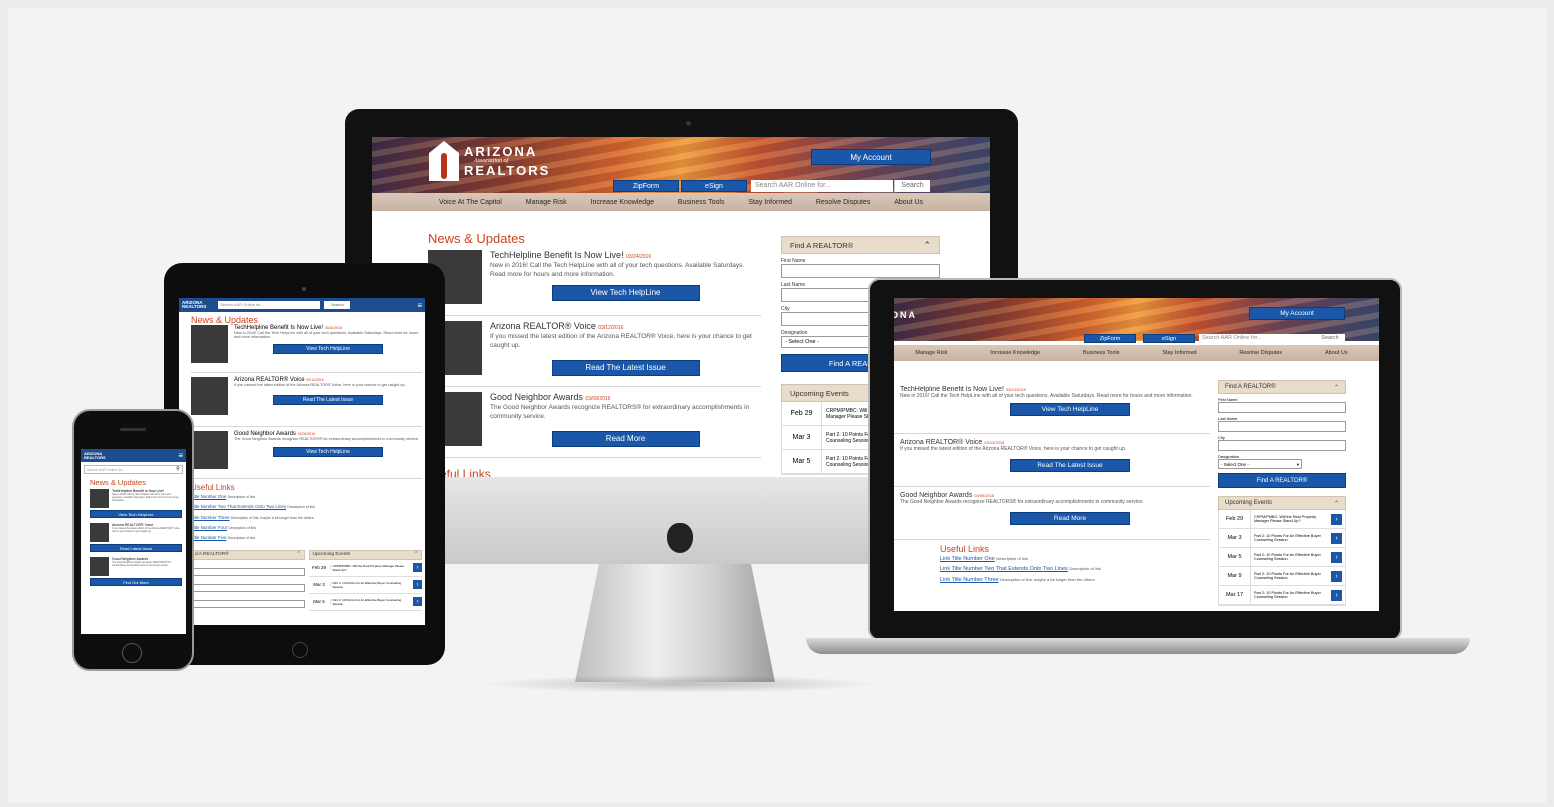 The height and width of the screenshot is (807, 1554). Describe the element at coordinates (300, 650) in the screenshot. I see `tablet-home-button` at that location.